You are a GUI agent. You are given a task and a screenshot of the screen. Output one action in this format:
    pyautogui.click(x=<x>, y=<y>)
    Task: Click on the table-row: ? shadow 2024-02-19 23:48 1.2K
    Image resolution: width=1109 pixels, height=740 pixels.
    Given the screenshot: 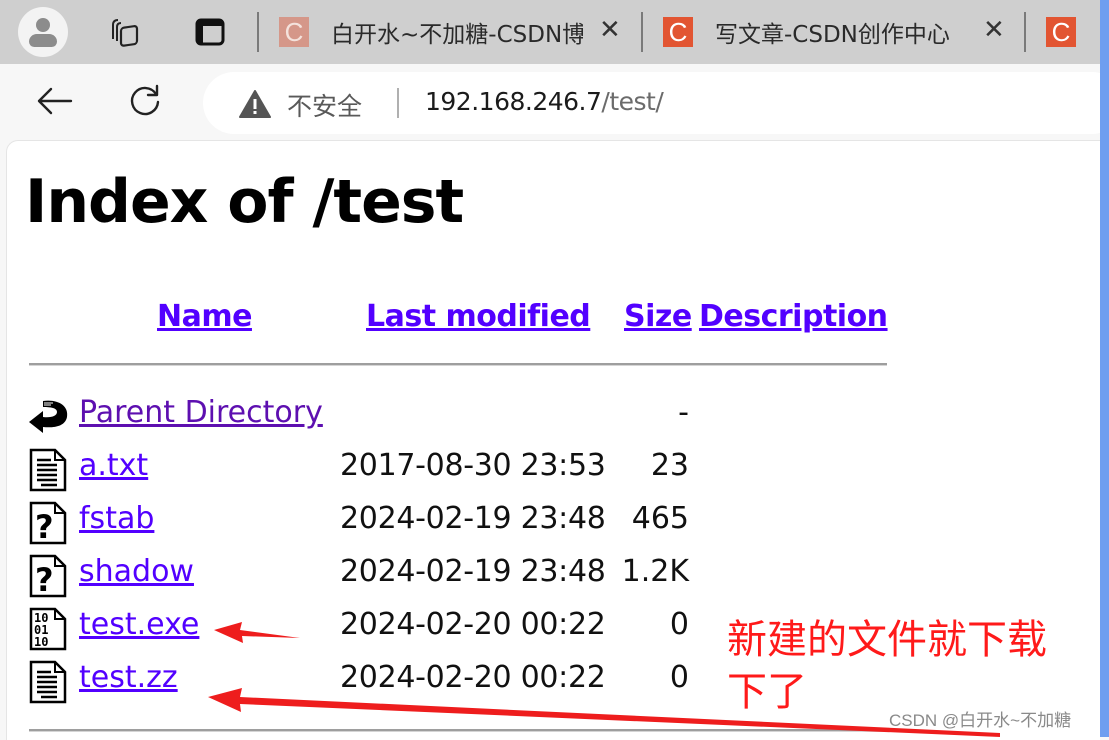 What is the action you would take?
    pyautogui.click(x=367, y=575)
    